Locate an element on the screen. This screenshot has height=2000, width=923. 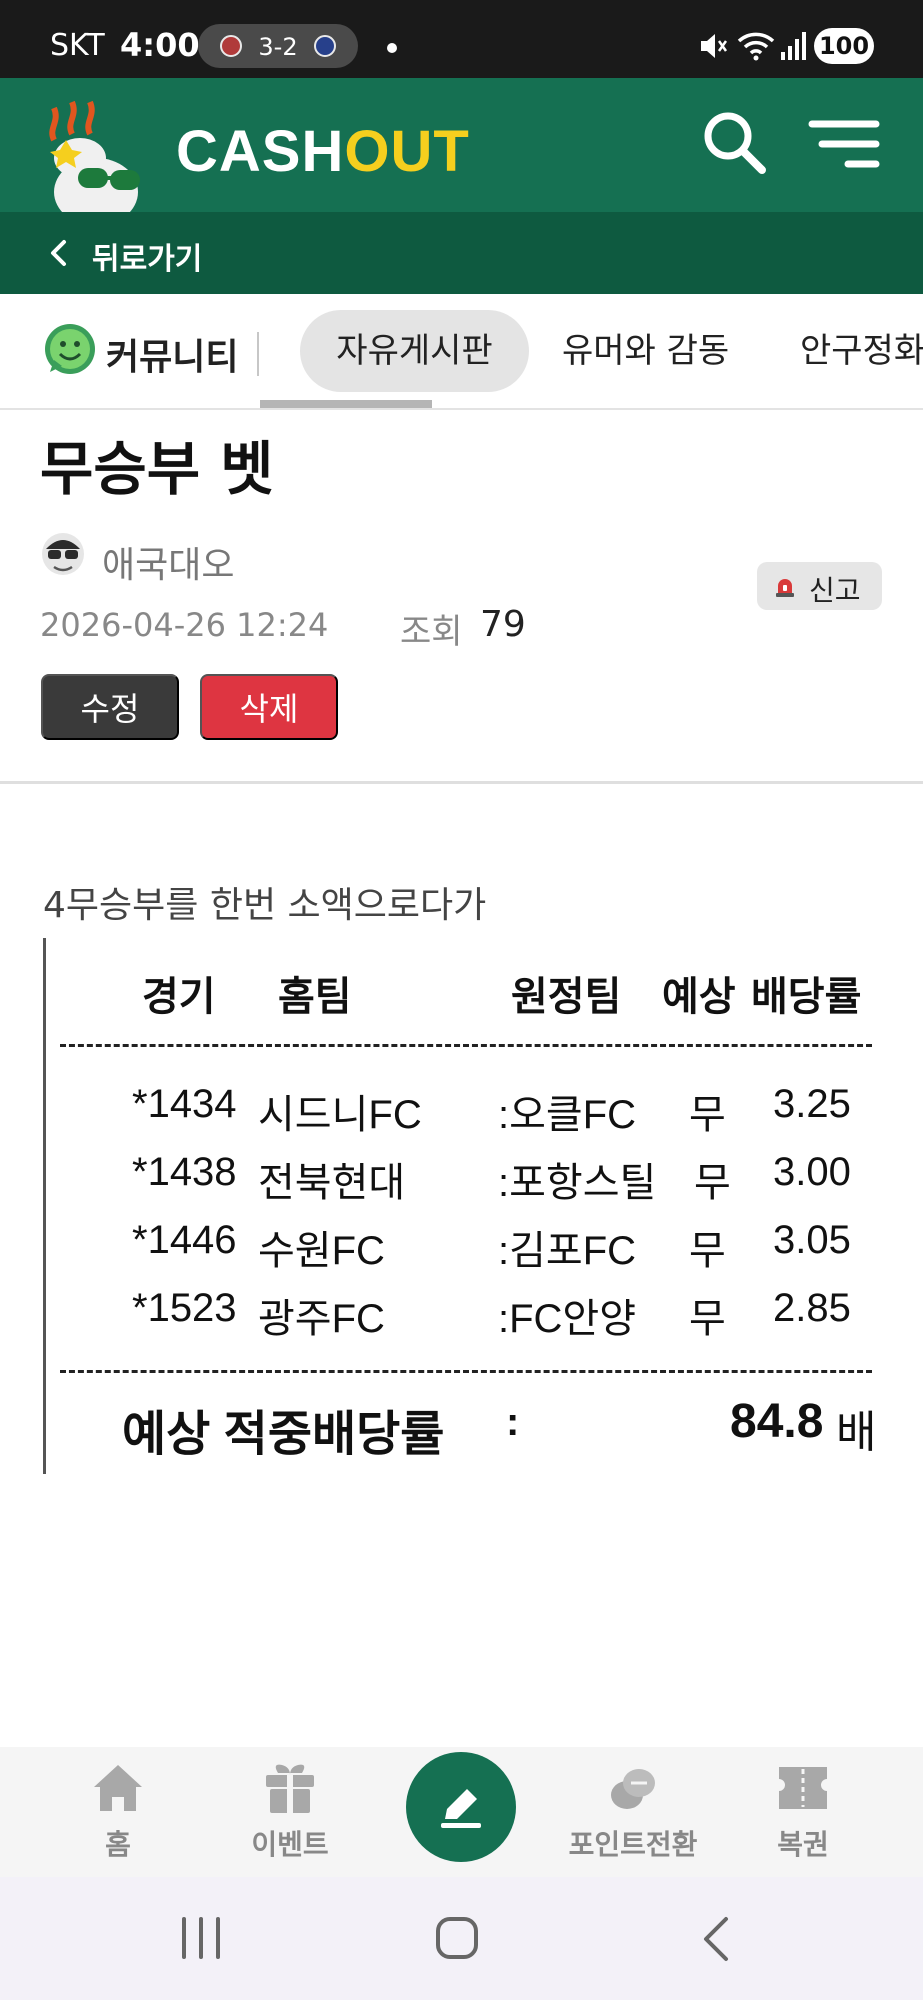
back-button: 뒤로가기 is located at coordinates (461, 253).